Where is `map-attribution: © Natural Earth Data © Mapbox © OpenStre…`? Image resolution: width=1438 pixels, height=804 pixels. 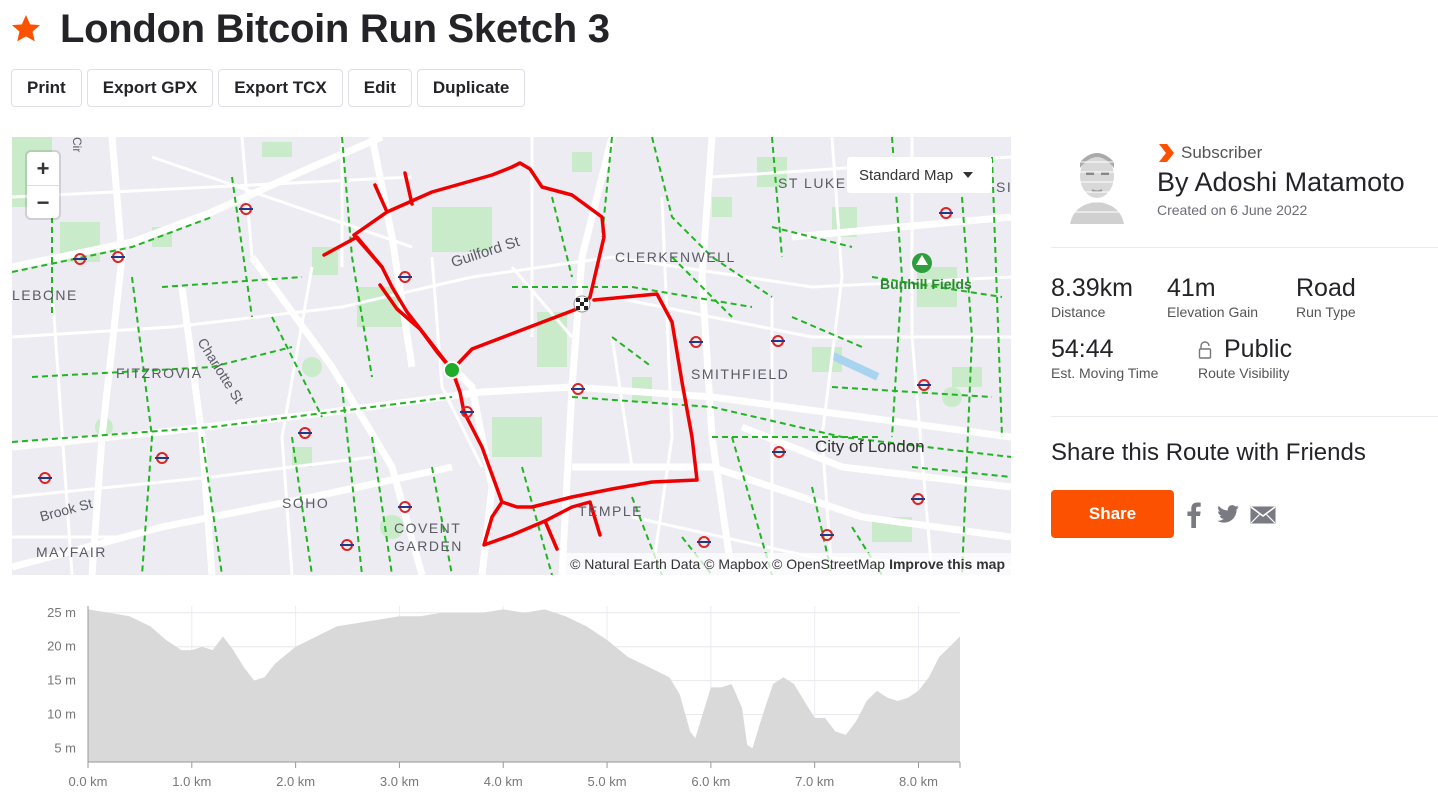
map-attribution: © Natural Earth Data © Mapbox © OpenStre… is located at coordinates (786, 564).